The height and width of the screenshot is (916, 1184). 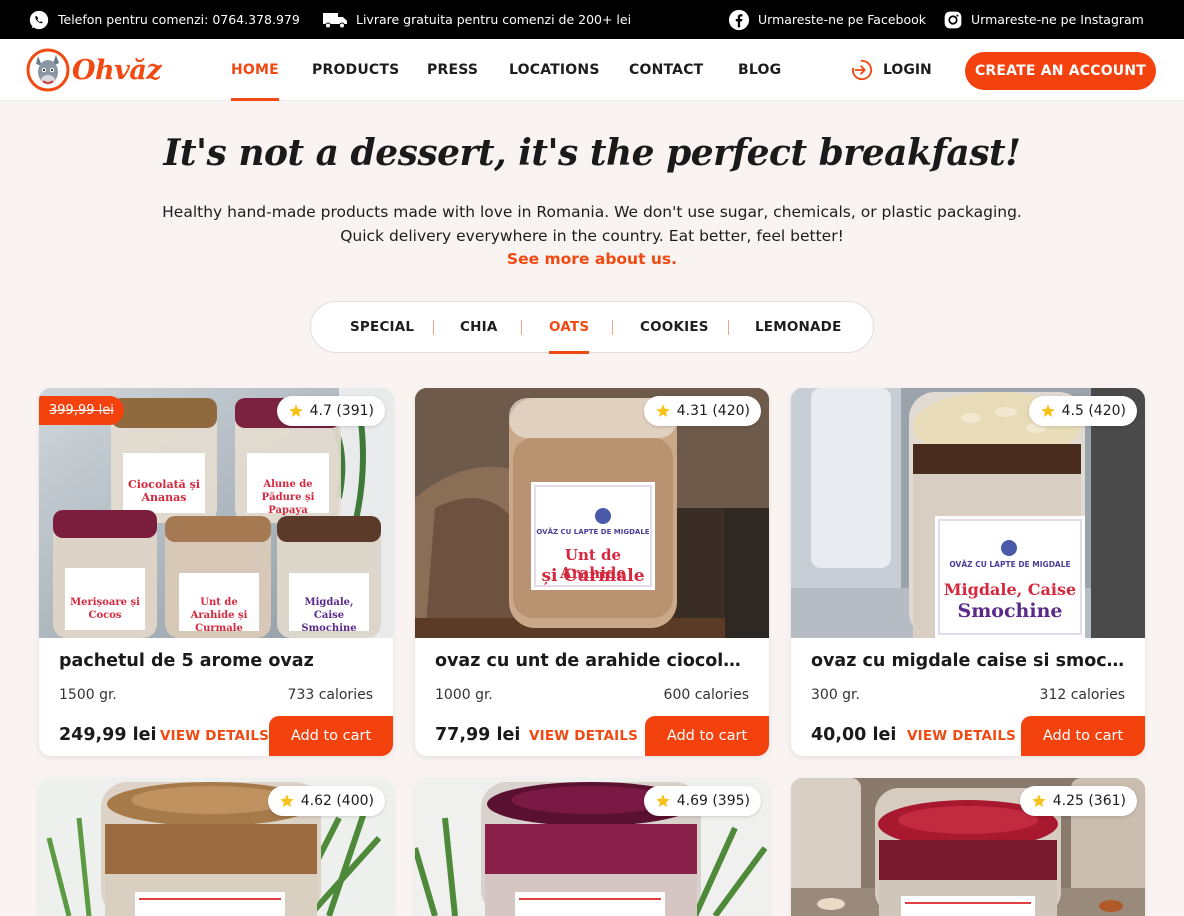 I want to click on site-logo: Ohvăz, so click(x=94, y=70).